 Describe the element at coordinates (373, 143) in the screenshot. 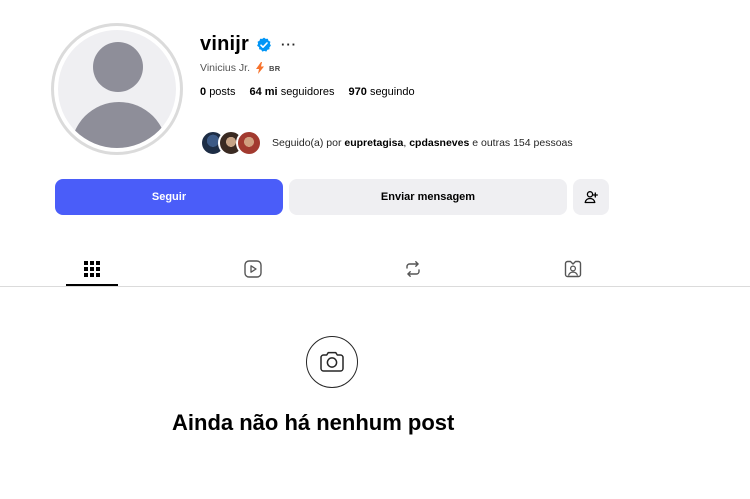

I see `followed-by-user-1: eupretagisa` at that location.